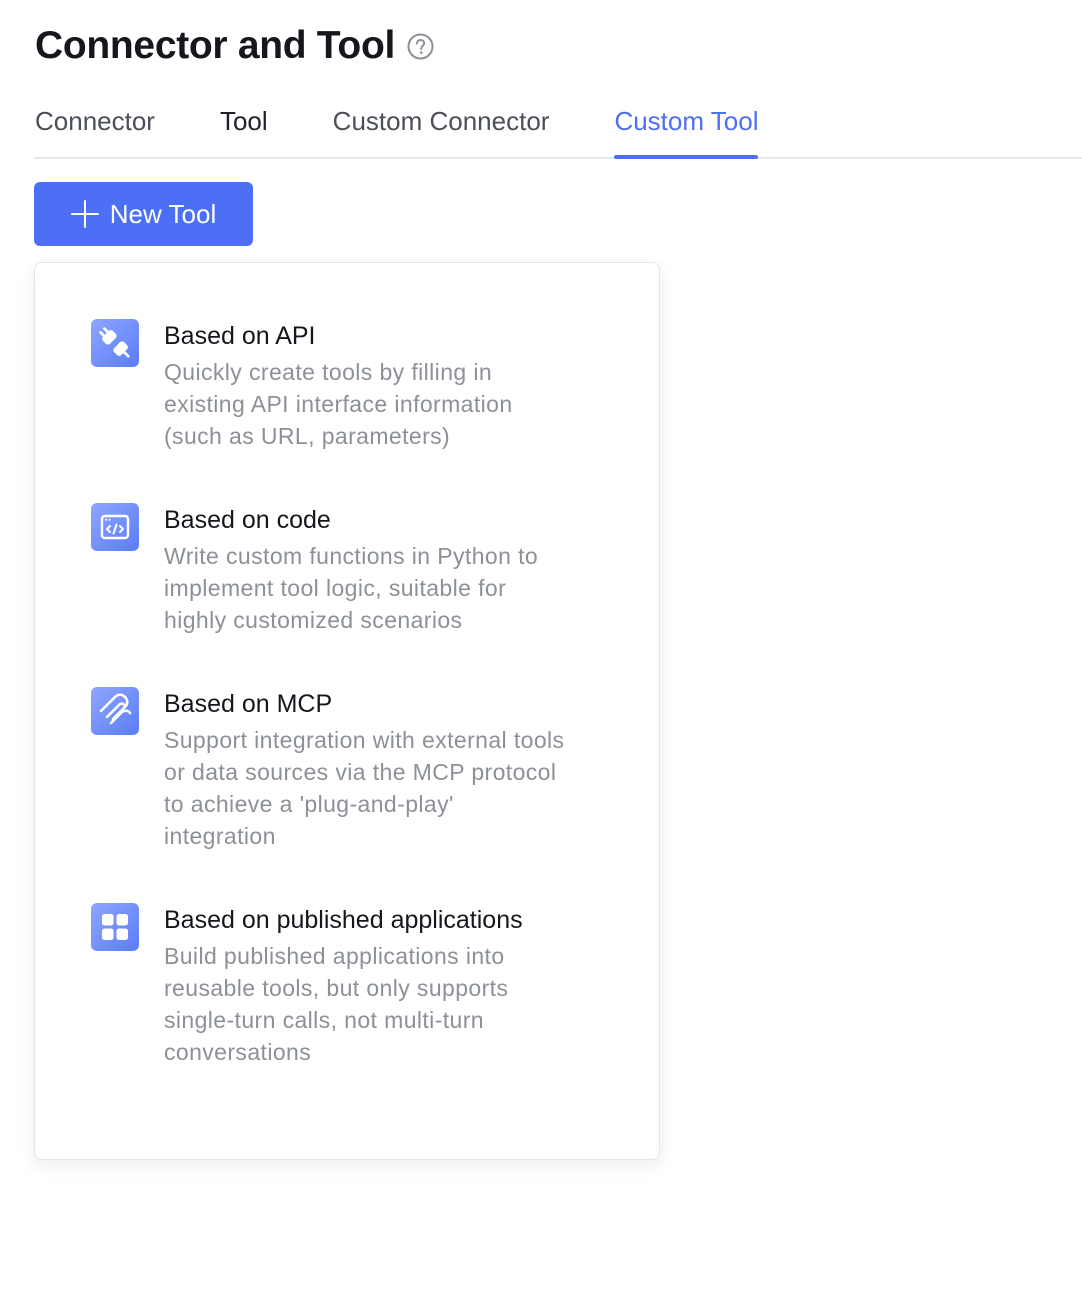 This screenshot has width=1082, height=1312. I want to click on tab-custom-tool: Custom Tool, so click(686, 128).